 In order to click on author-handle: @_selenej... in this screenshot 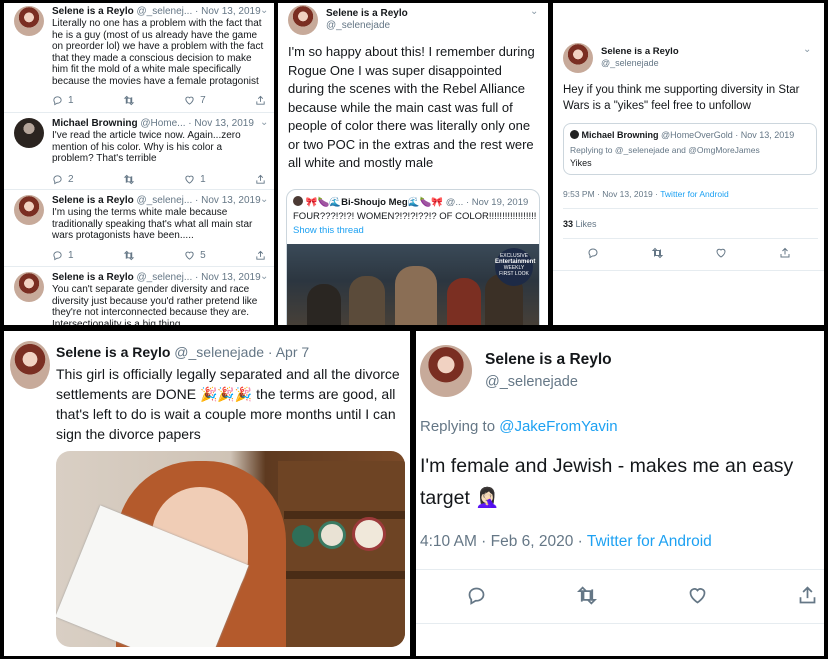, I will do `click(164, 200)`.